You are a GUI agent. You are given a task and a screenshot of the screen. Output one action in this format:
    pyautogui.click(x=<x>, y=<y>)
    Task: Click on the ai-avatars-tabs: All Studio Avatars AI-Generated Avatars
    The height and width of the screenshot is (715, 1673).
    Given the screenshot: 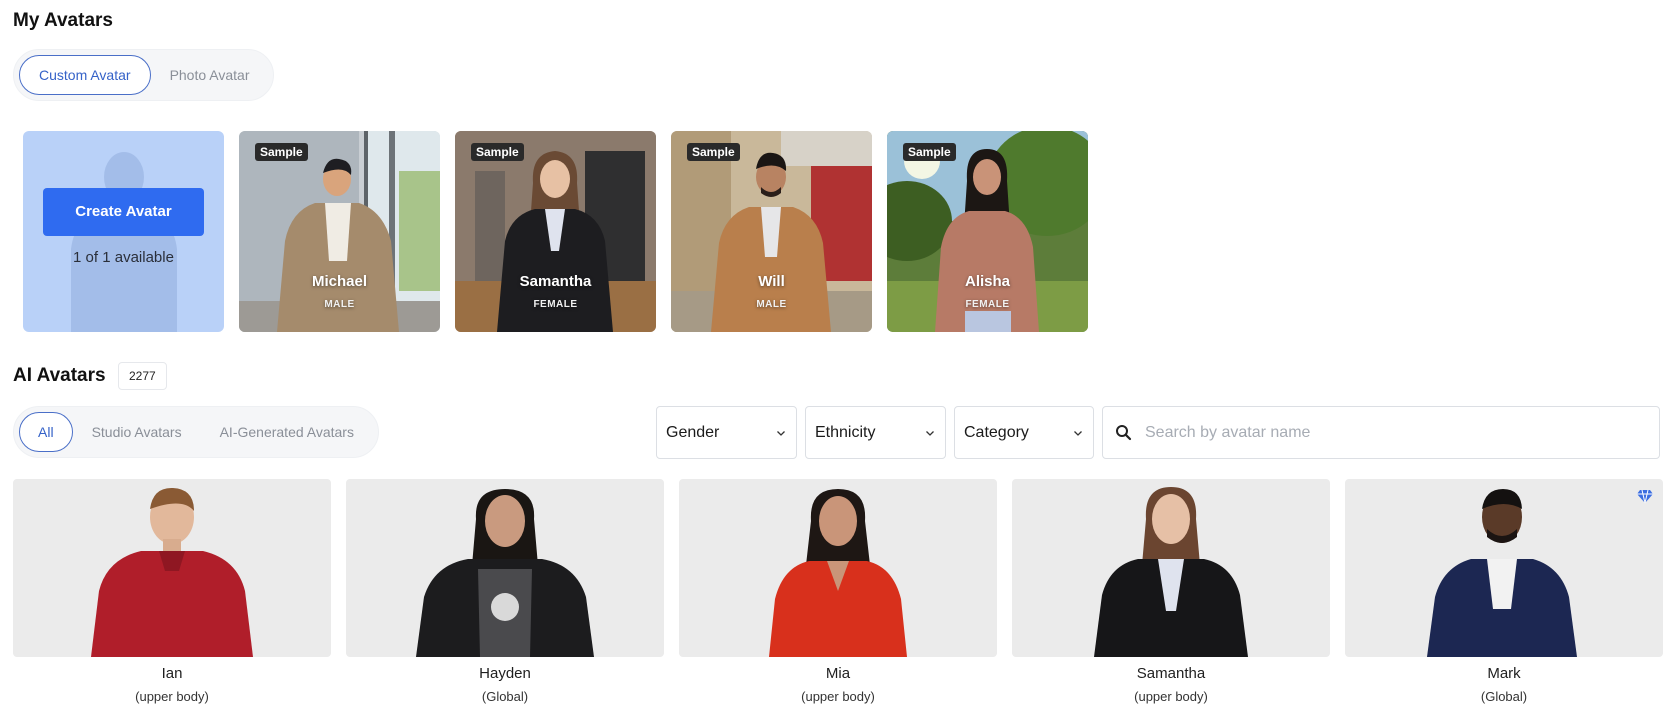 What is the action you would take?
    pyautogui.click(x=196, y=432)
    